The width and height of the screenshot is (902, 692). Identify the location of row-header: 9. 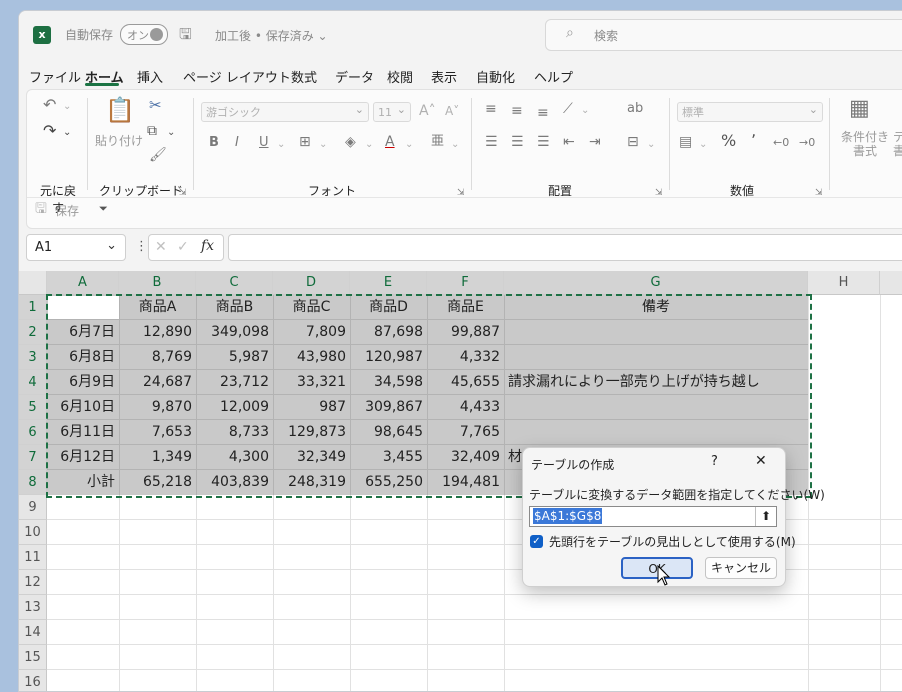
(33, 507).